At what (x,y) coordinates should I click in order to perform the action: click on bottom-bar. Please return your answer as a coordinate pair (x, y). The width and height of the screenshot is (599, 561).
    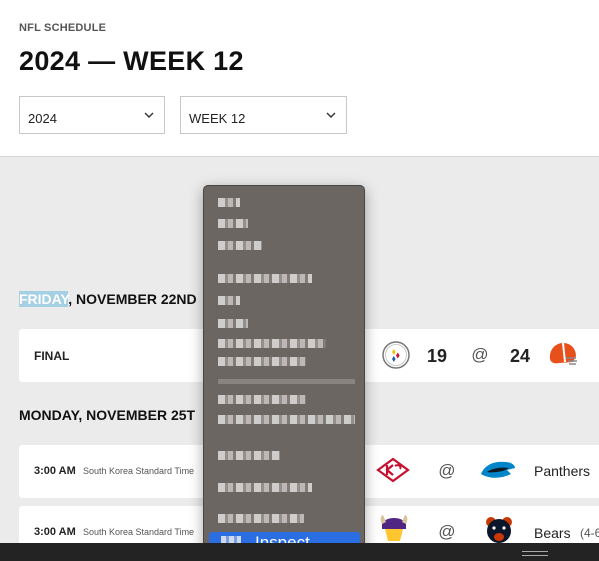
    Looking at the image, I should click on (299, 552).